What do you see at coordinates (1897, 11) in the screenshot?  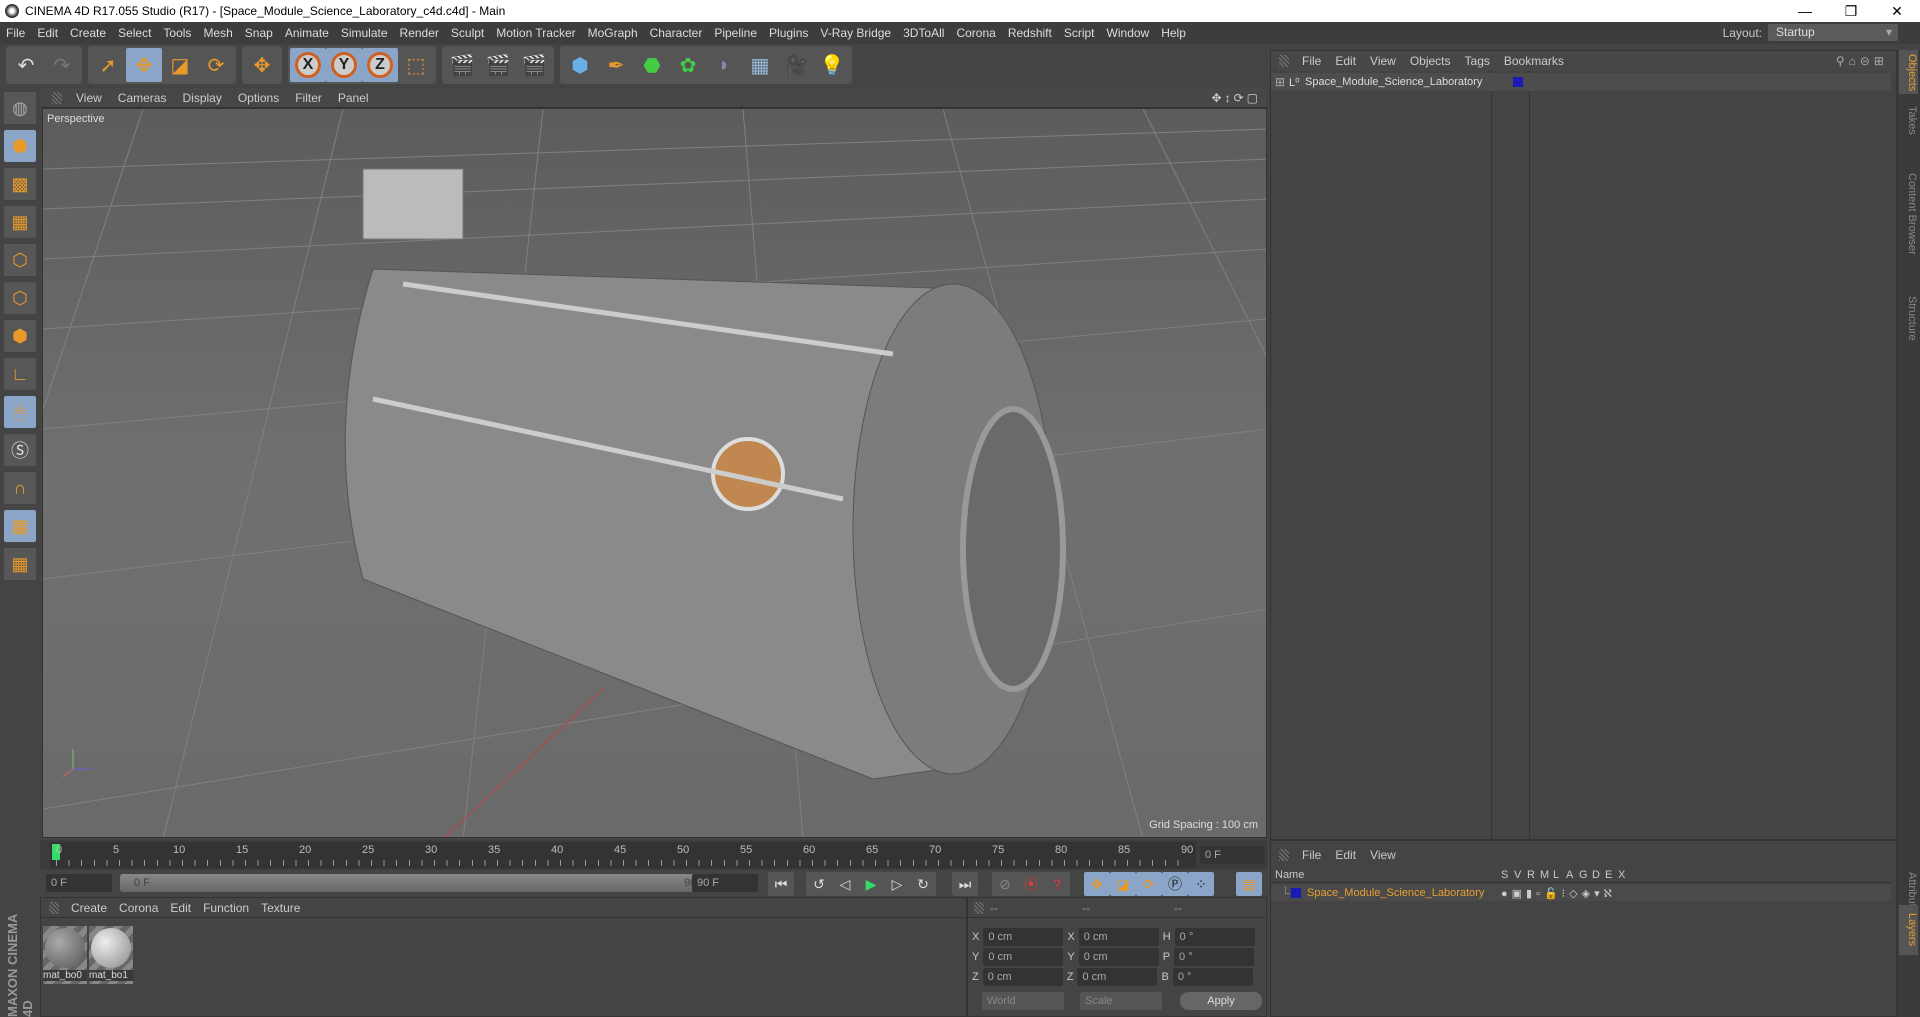 I see `close-button: ✕` at bounding box center [1897, 11].